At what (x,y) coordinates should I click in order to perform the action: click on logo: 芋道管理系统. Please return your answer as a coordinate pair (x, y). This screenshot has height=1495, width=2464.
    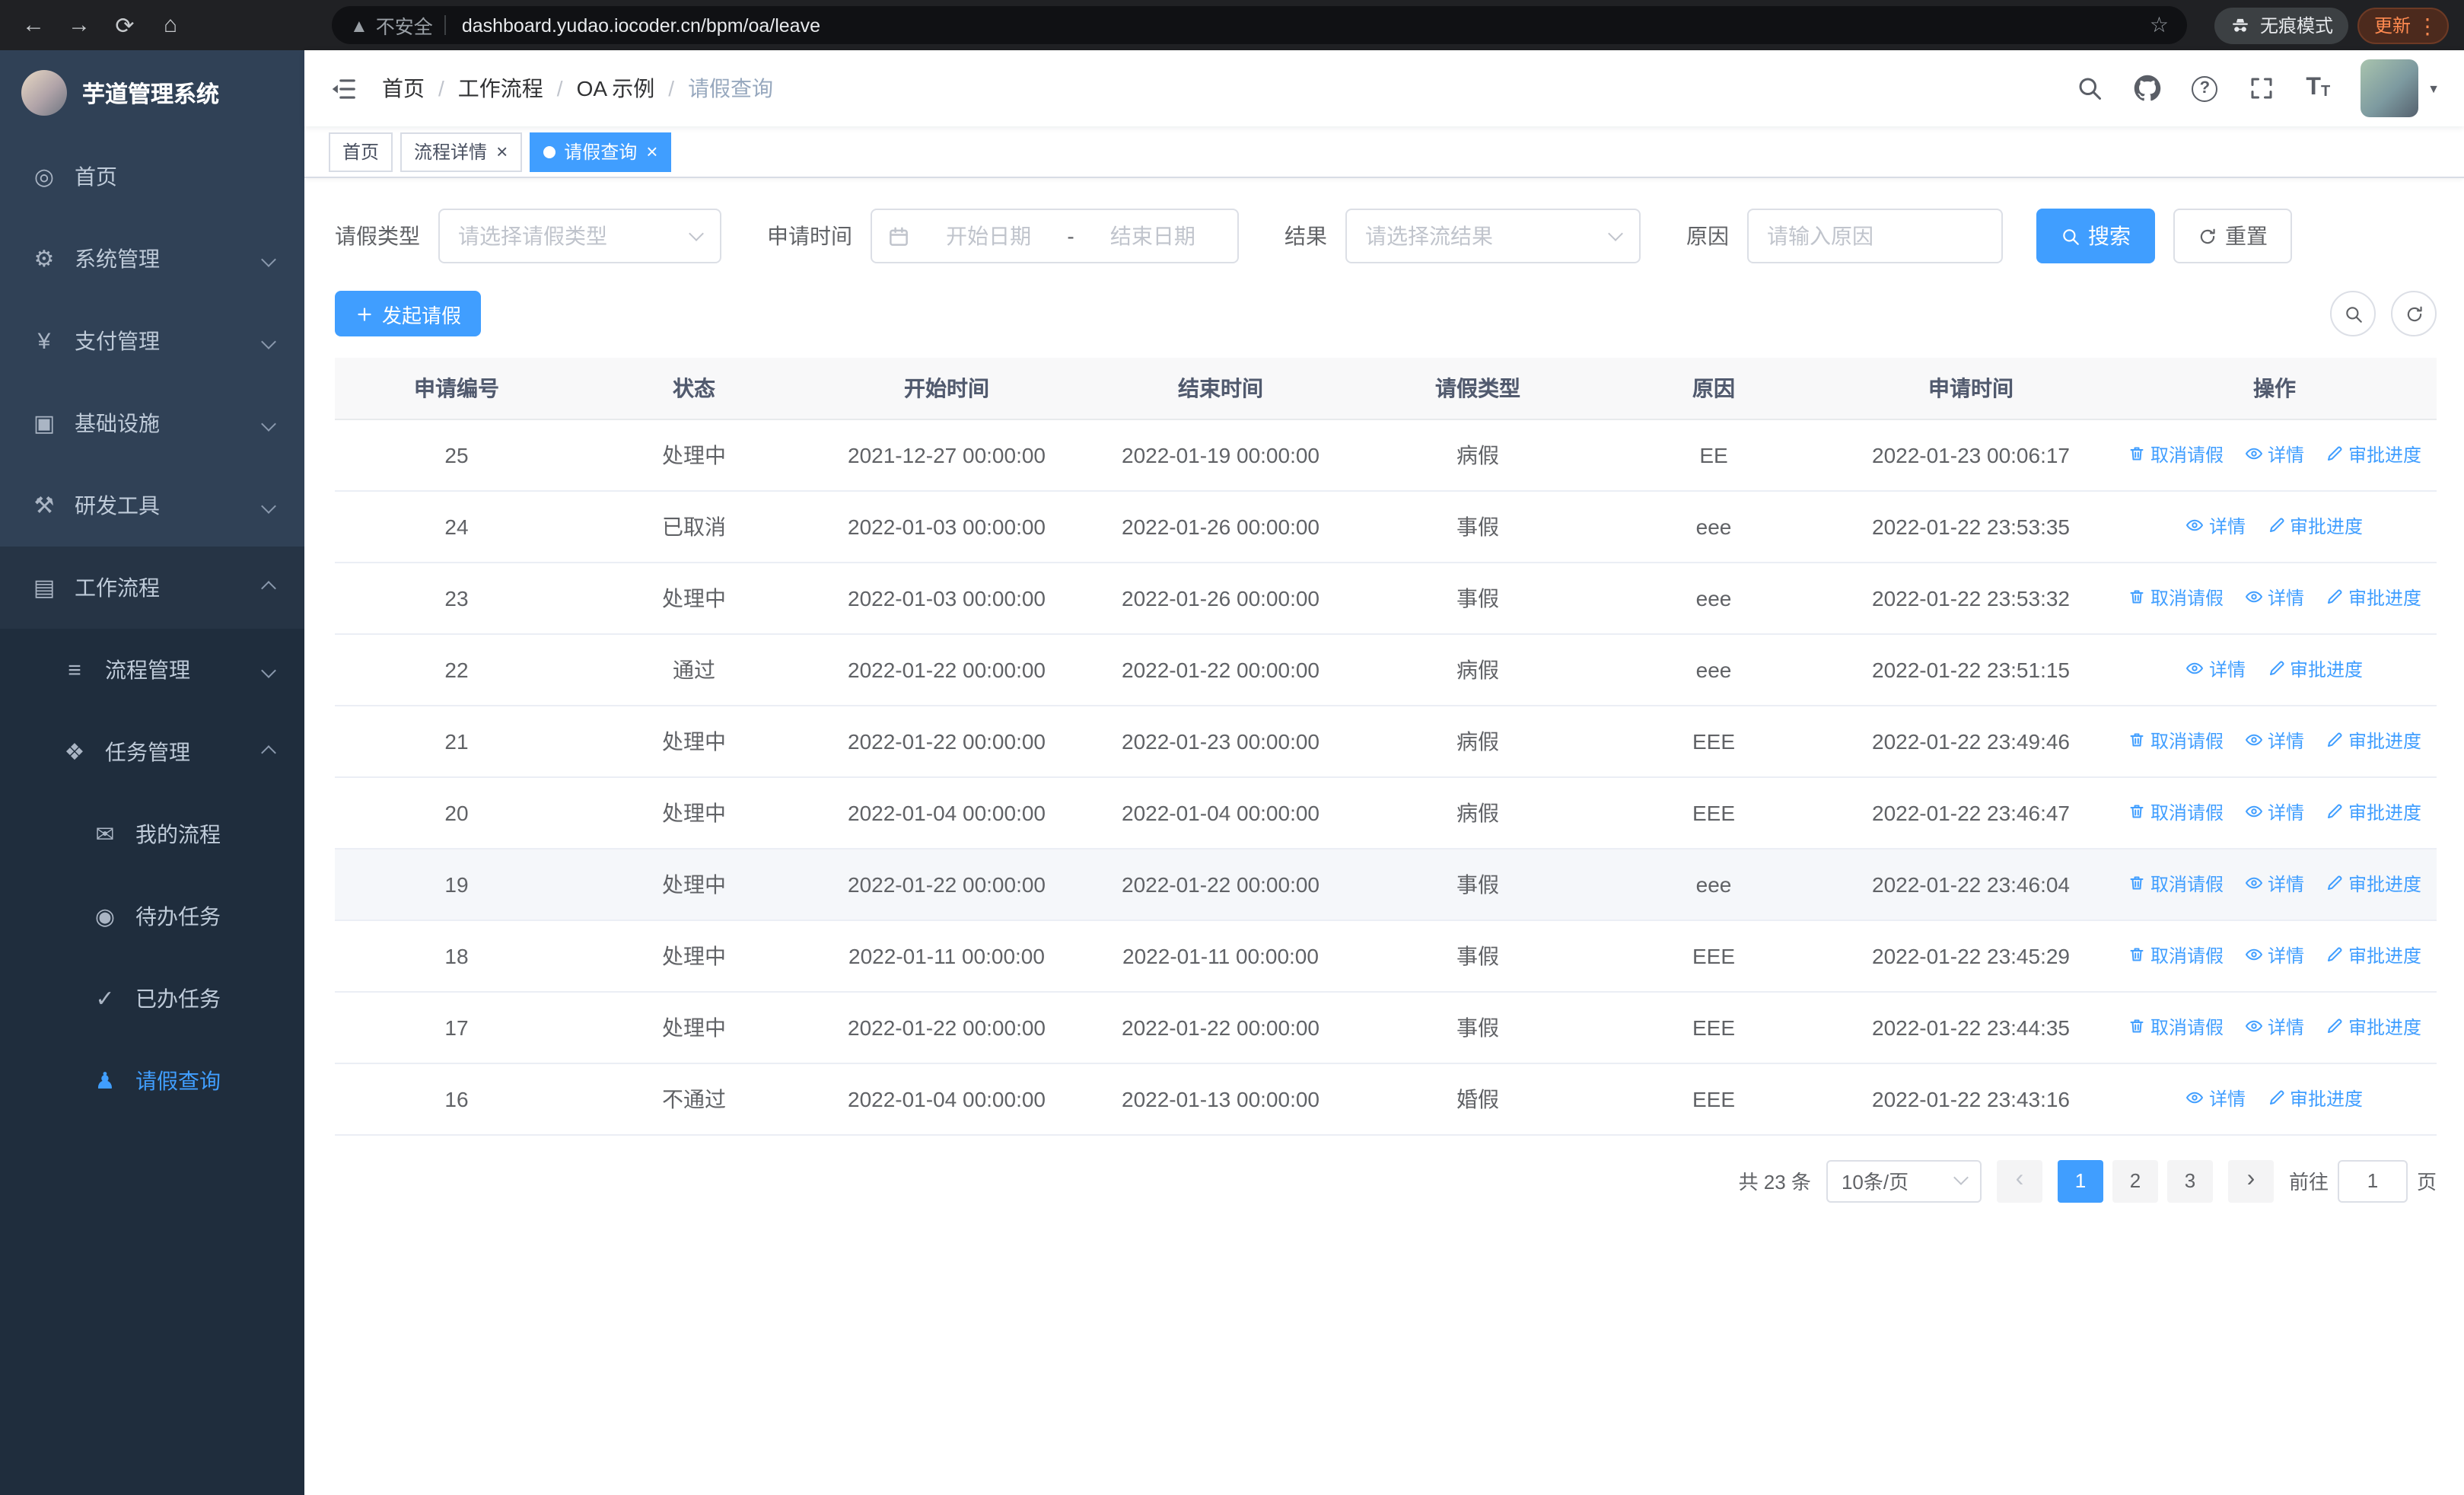
    Looking at the image, I should click on (152, 93).